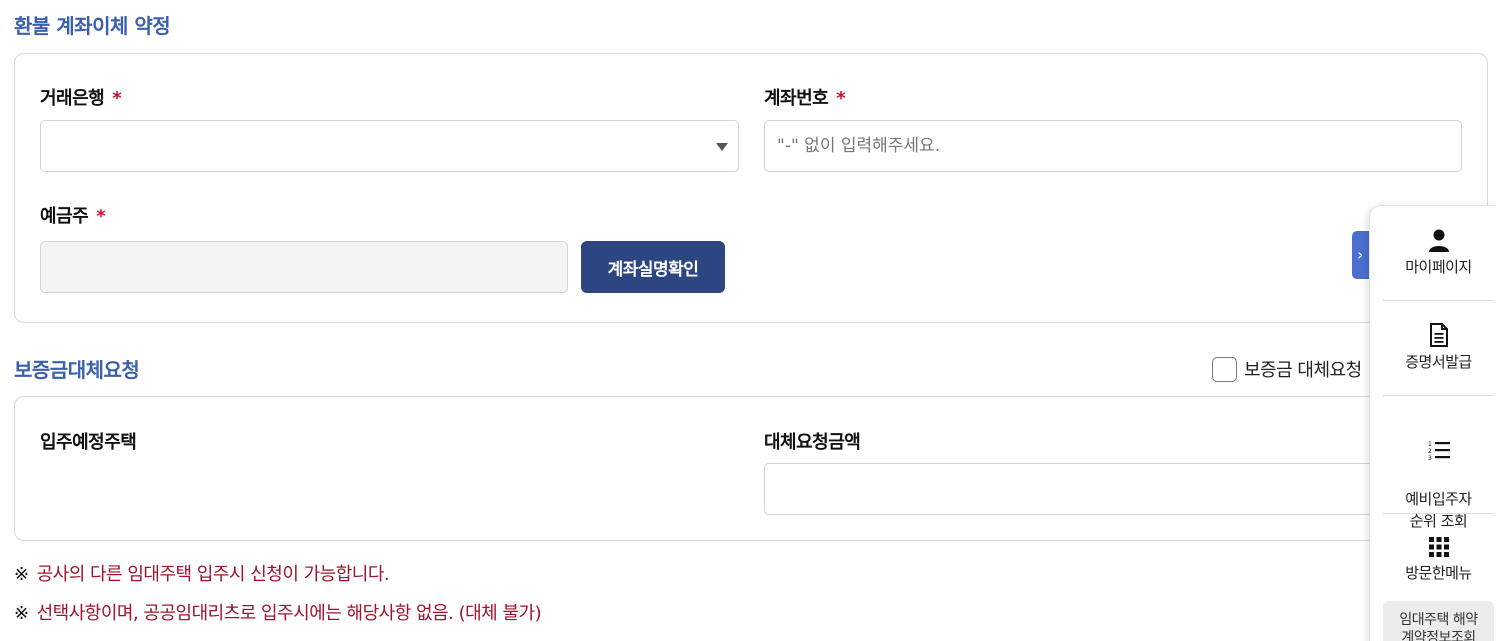 The image size is (1496, 641). I want to click on amount-field, so click(1074, 489).